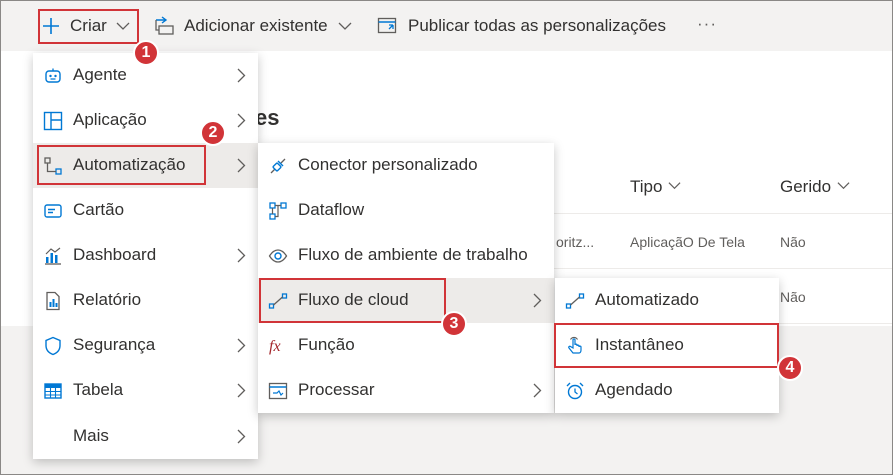 The image size is (893, 475). I want to click on automated-flow-icon, so click(575, 301).